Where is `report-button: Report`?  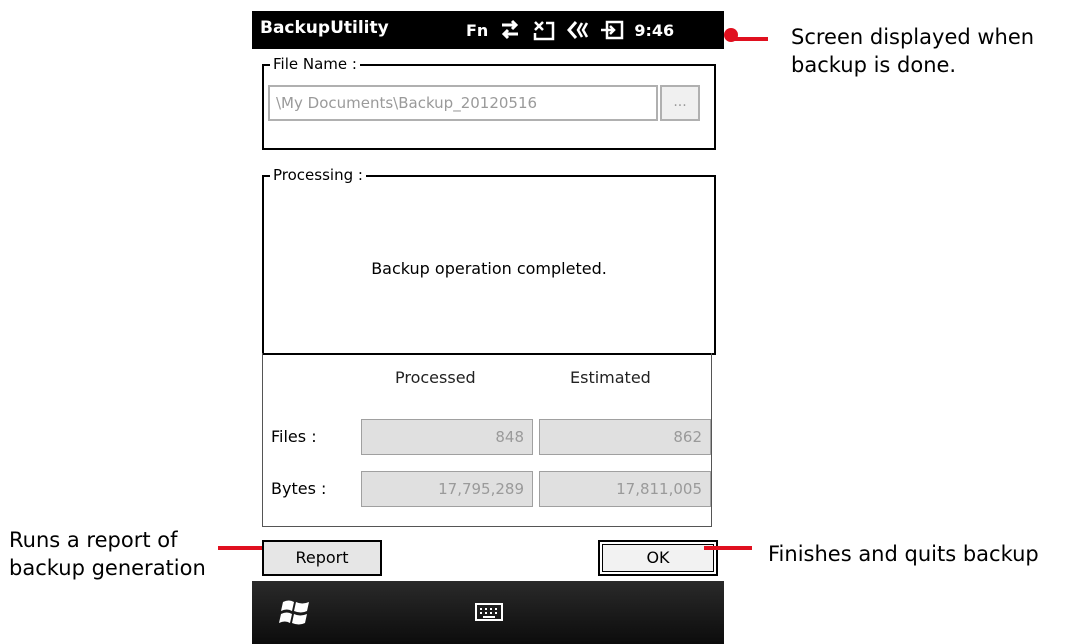 report-button: Report is located at coordinates (322, 558).